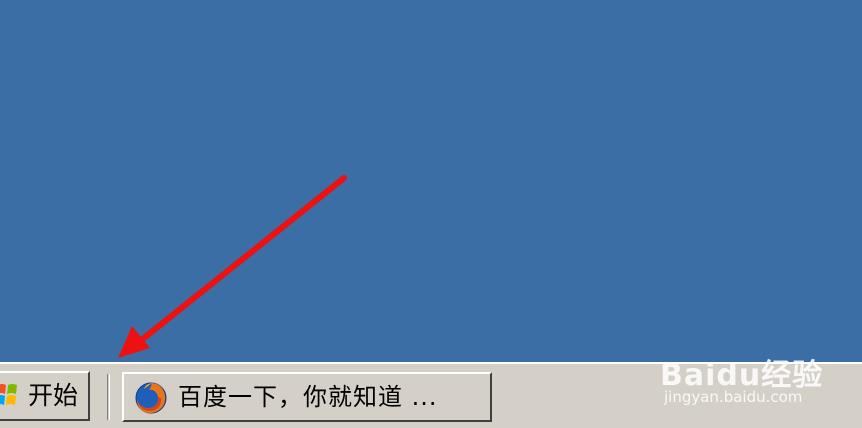 The height and width of the screenshot is (428, 862). I want to click on start-button-label: 开始, so click(53, 395).